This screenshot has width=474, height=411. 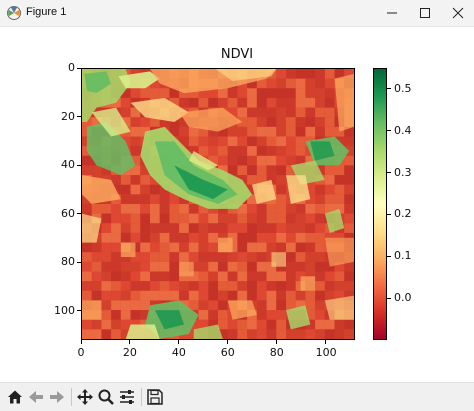 I want to click on save-button, so click(x=155, y=397).